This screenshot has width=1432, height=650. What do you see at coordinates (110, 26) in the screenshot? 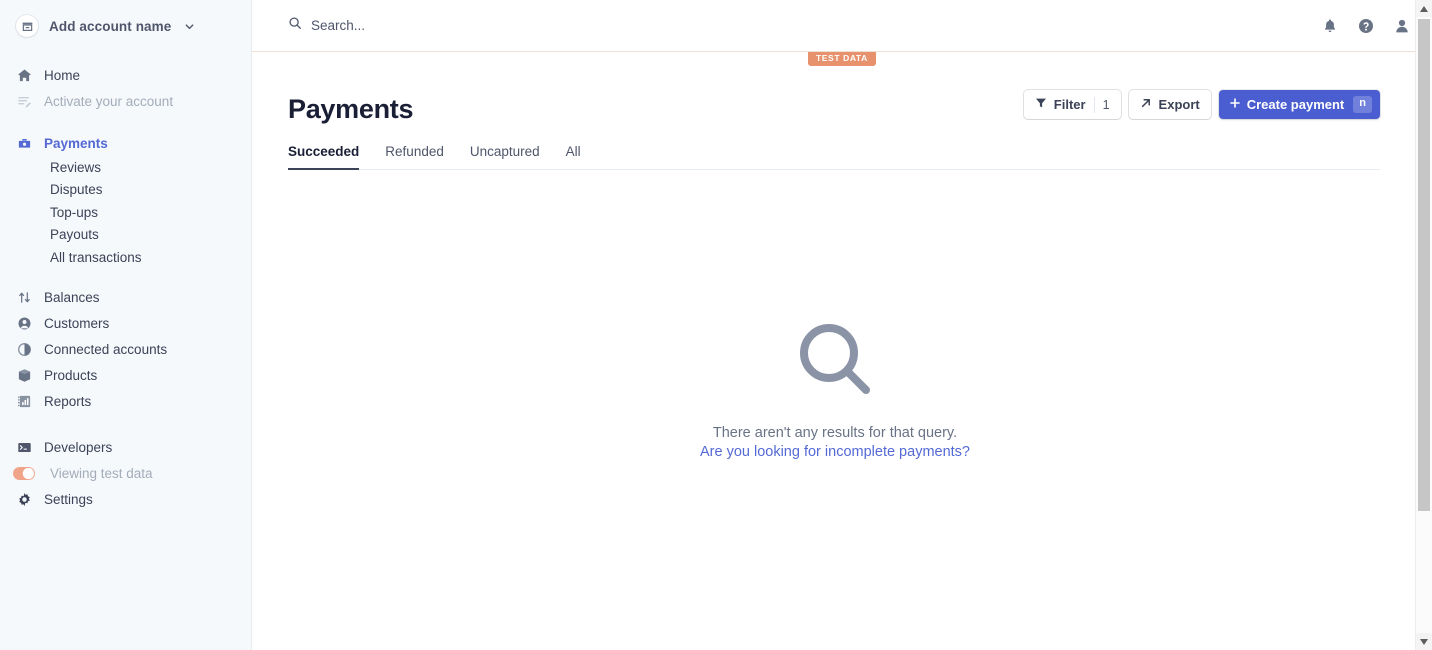
I see `account-name-label: Add account name` at bounding box center [110, 26].